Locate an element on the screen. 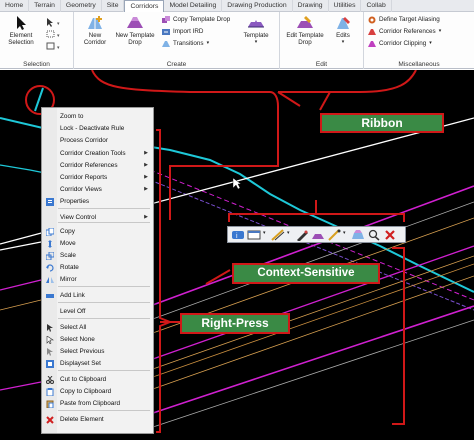 This screenshot has height=440, width=474. select-none-icon is located at coordinates (50, 340).